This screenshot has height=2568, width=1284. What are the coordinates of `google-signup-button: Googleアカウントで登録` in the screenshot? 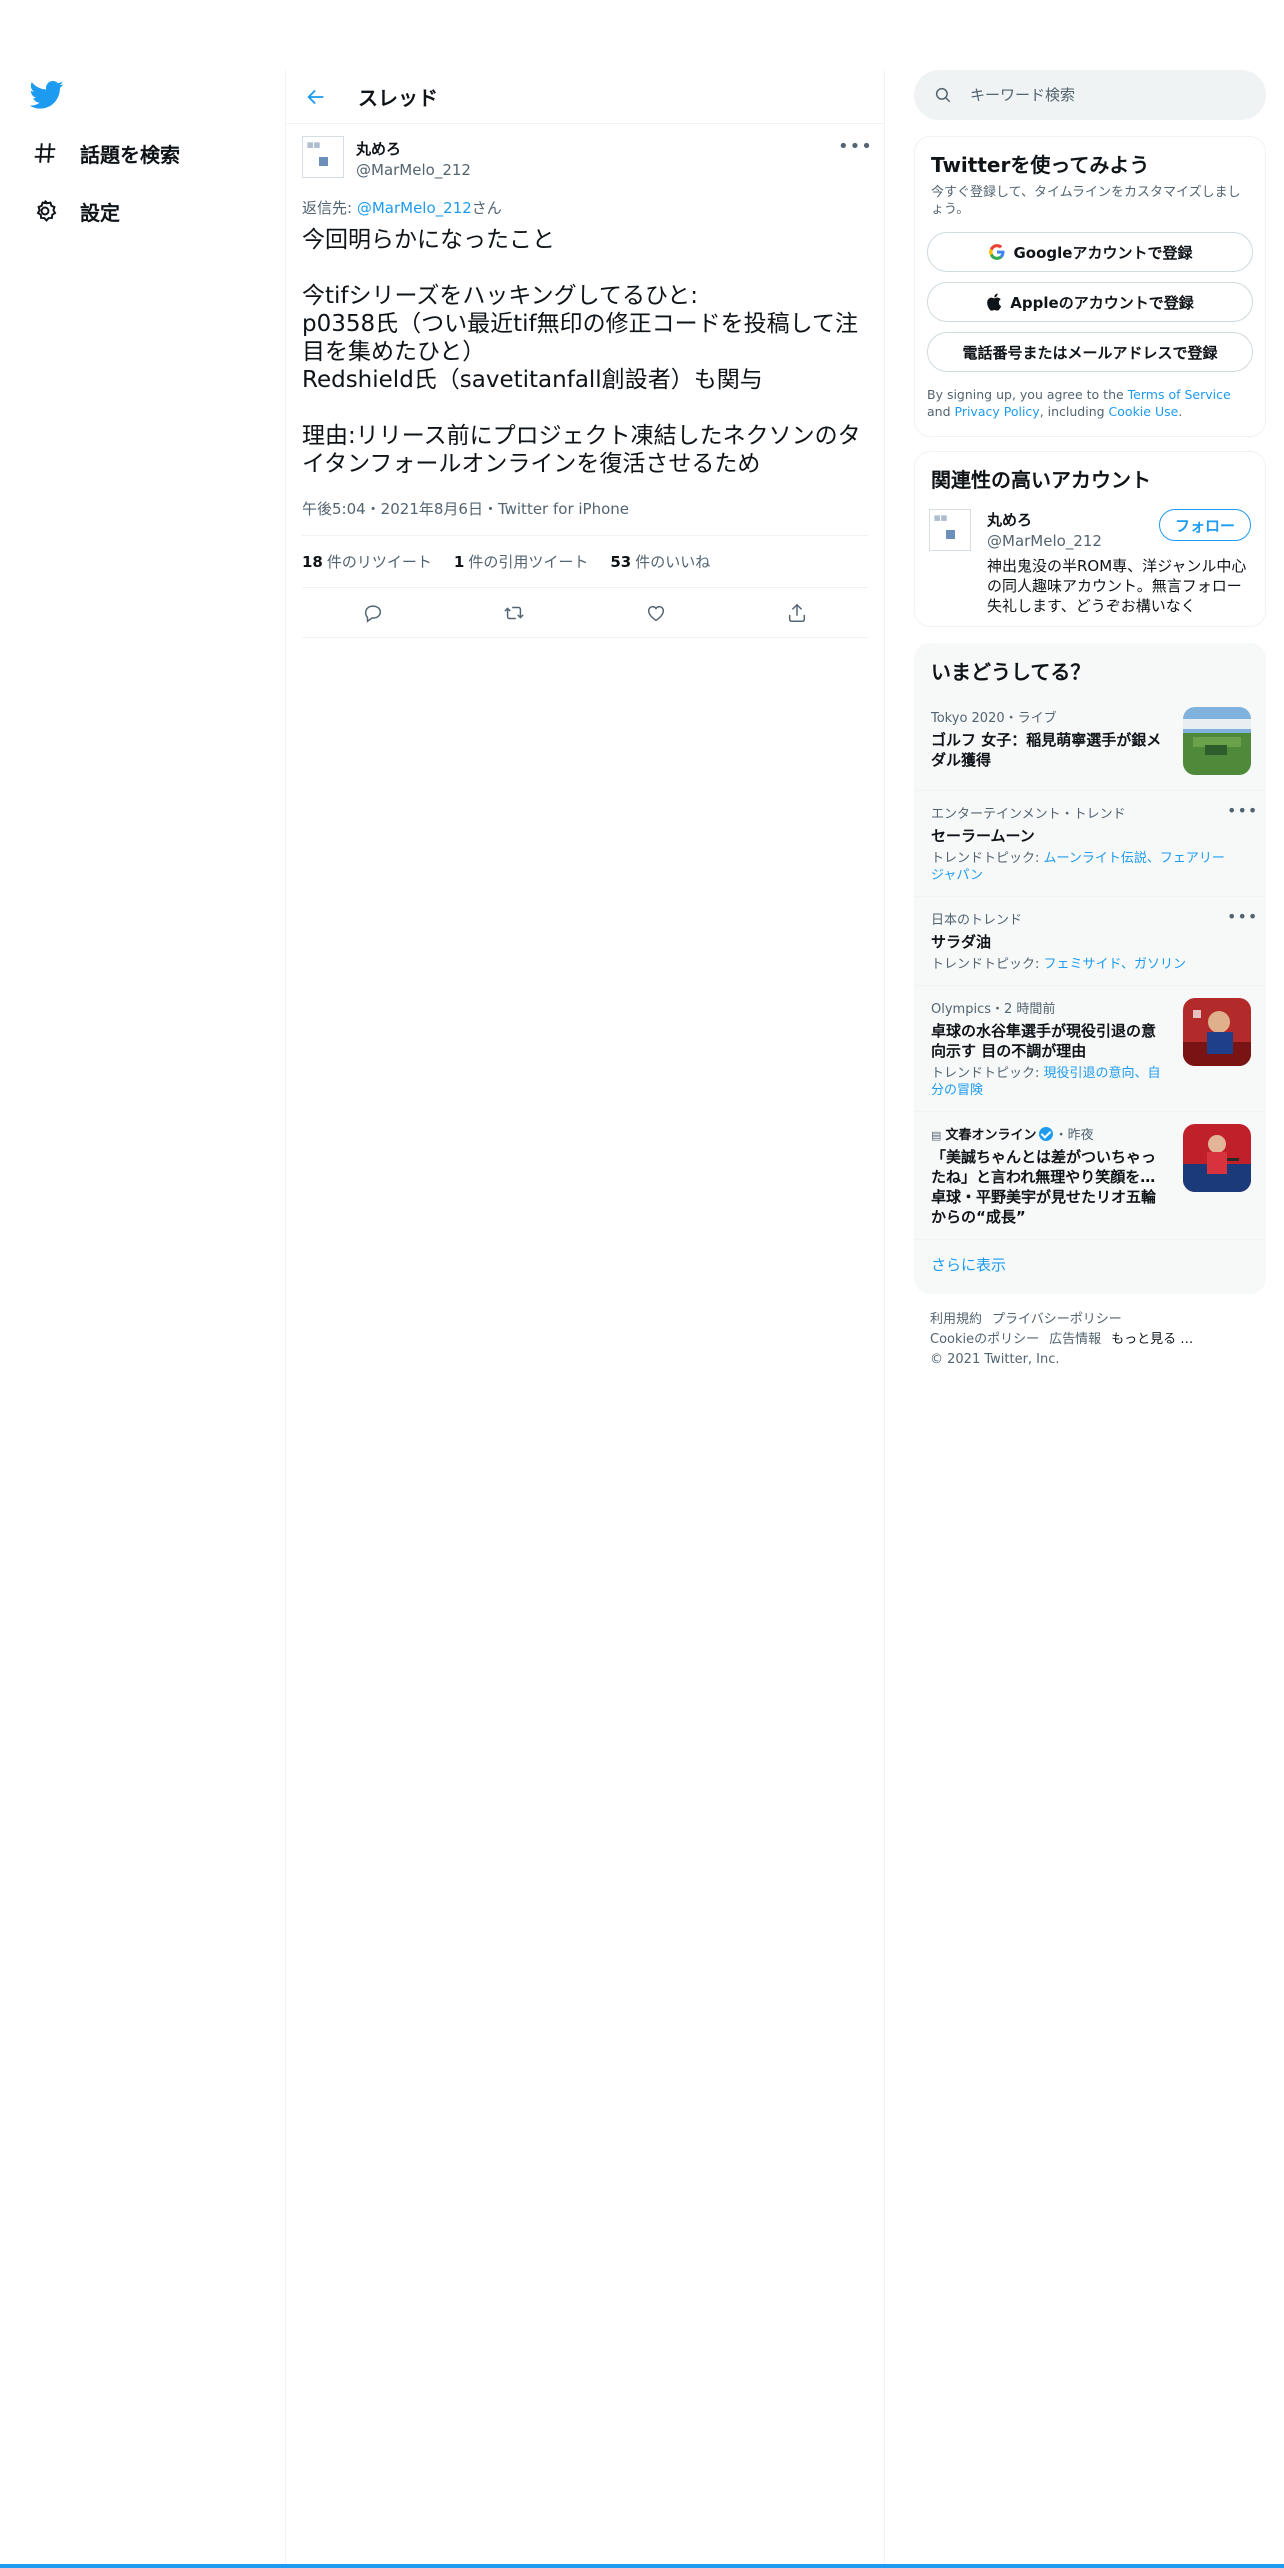 It's located at (1090, 252).